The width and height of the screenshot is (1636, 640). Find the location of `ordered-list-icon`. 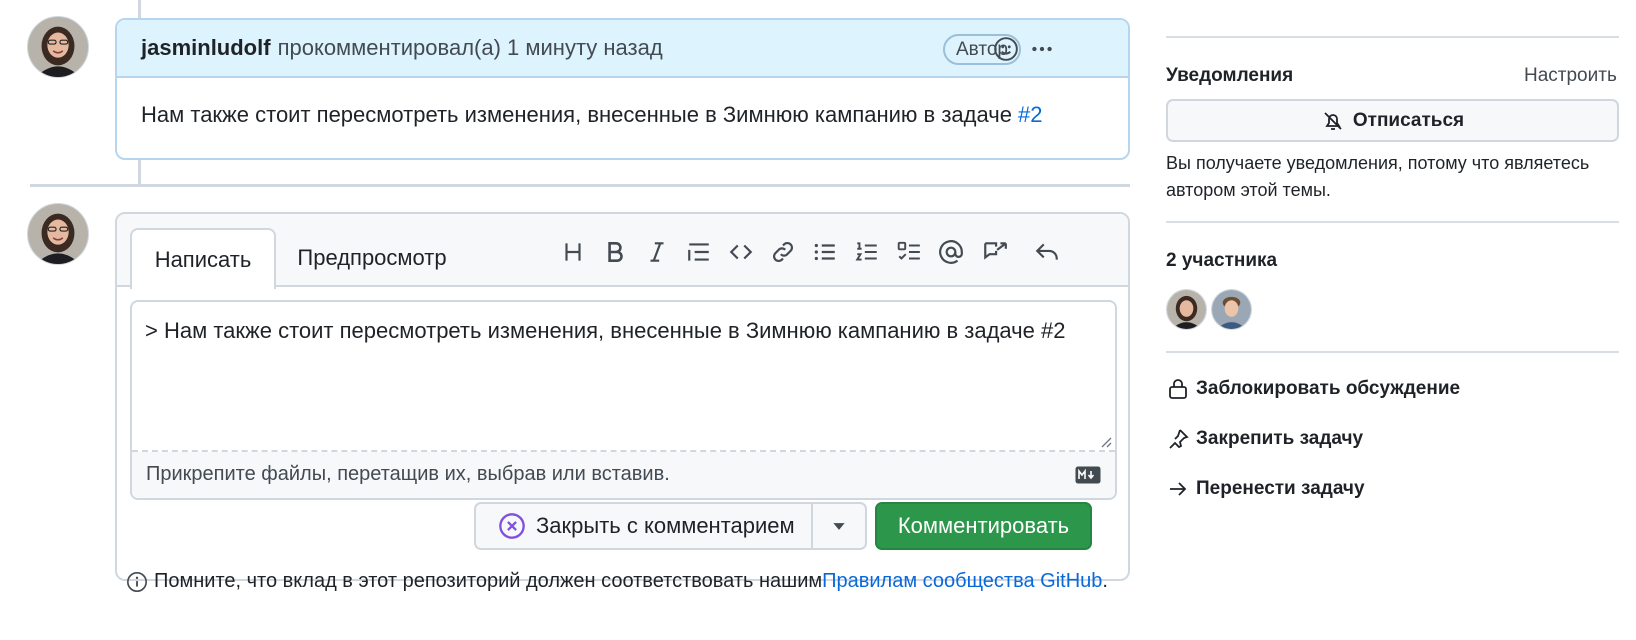

ordered-list-icon is located at coordinates (867, 252).